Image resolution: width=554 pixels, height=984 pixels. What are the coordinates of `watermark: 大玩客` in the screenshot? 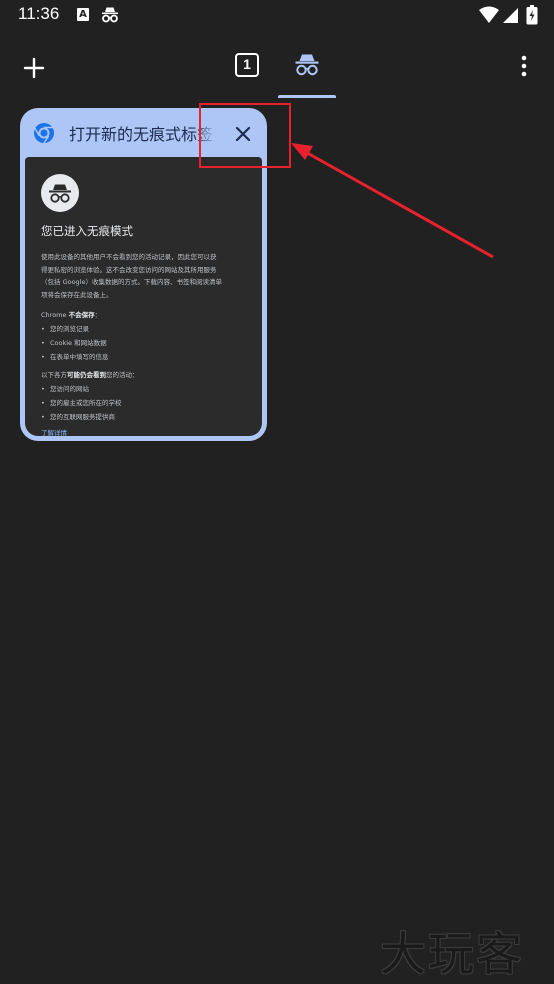 It's located at (452, 954).